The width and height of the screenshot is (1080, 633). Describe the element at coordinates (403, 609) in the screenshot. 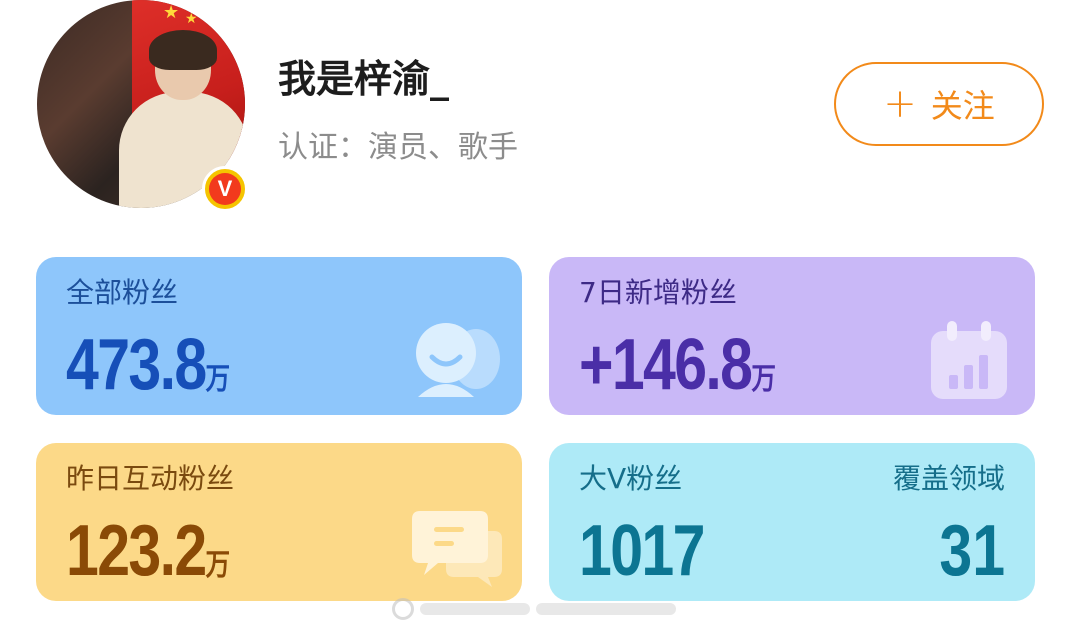

I see `watermark-logo-icon` at that location.